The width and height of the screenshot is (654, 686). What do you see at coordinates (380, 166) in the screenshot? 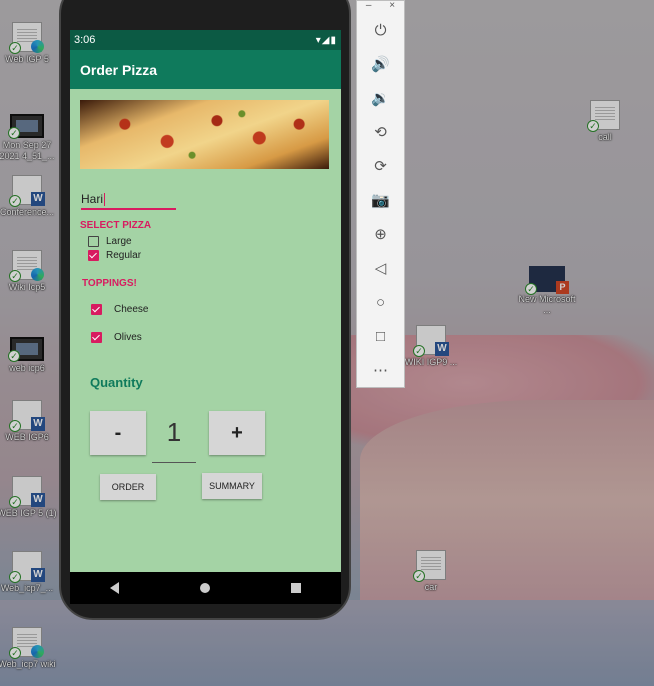
I see `rotate-right-icon: ⟳` at bounding box center [380, 166].